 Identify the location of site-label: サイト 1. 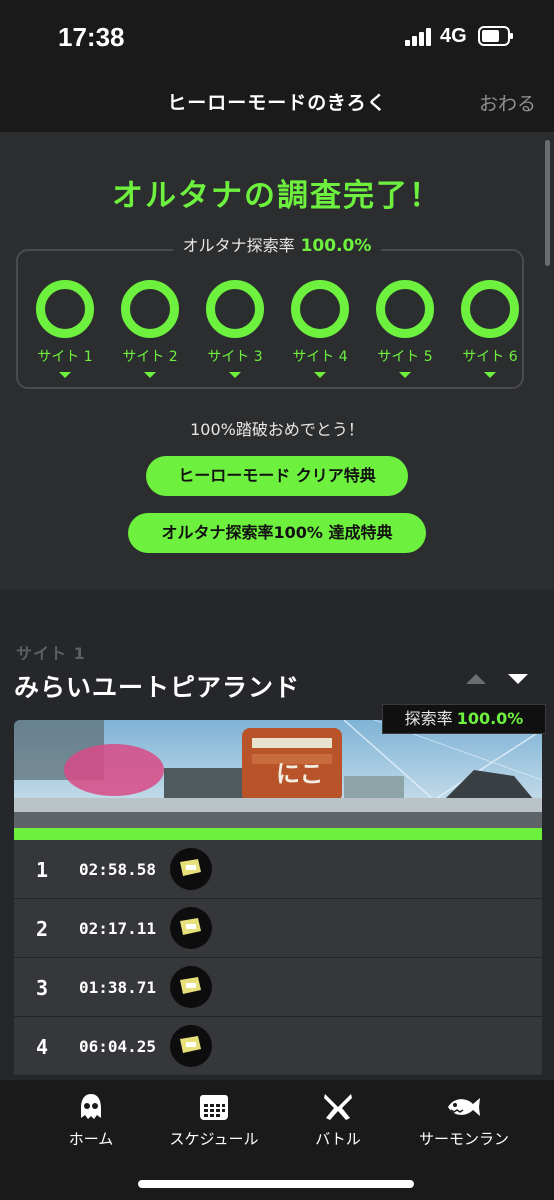
(65, 357).